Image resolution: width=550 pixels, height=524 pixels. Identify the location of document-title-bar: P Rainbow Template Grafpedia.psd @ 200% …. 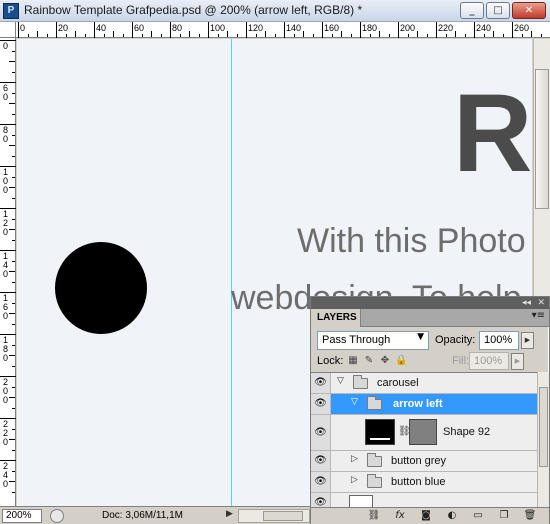
(275, 11).